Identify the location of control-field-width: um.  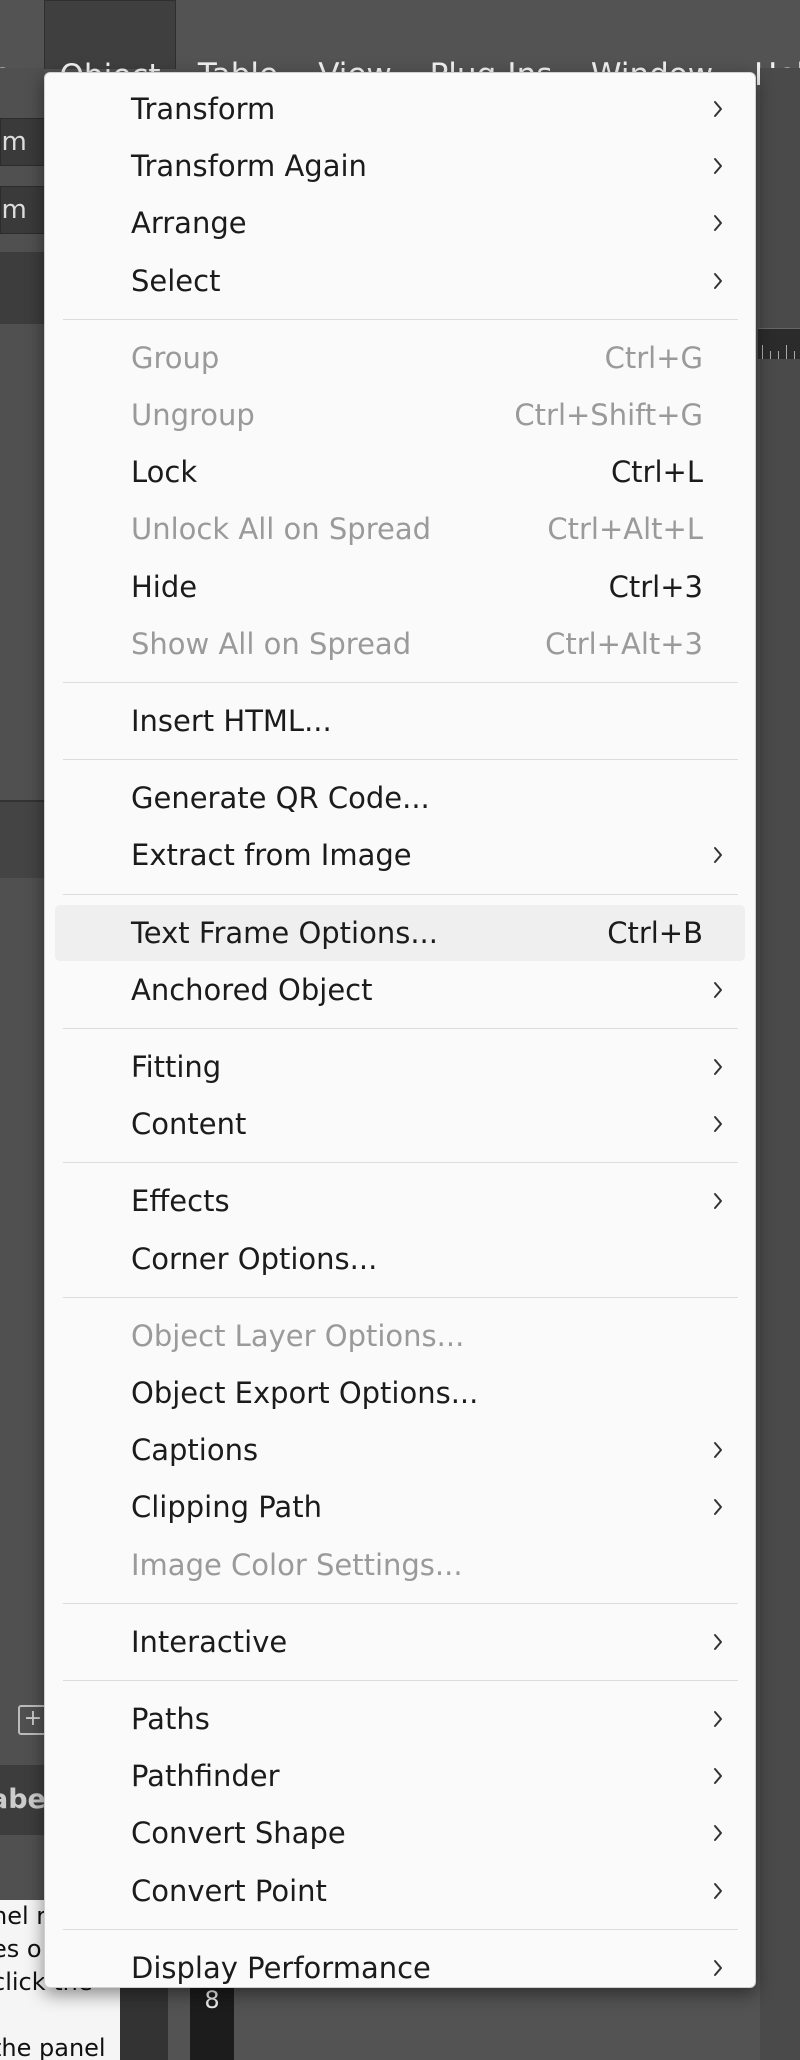
(23, 142).